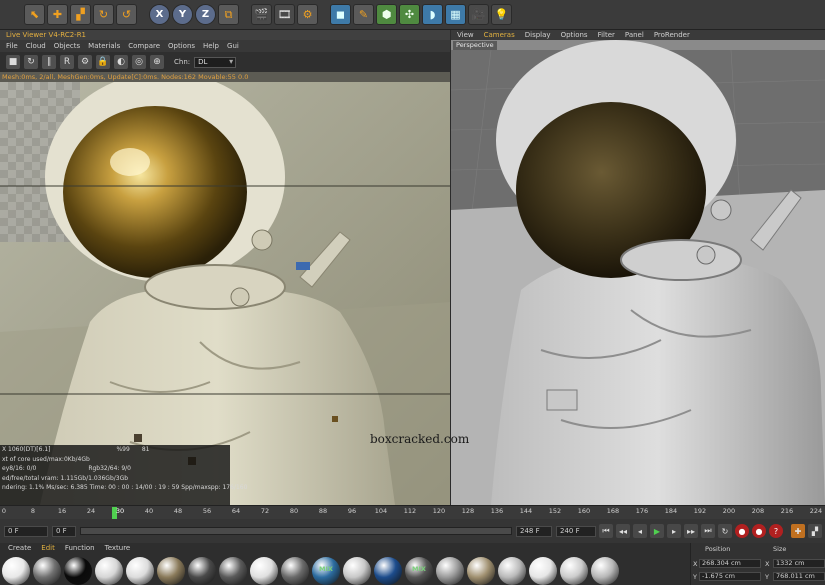 The width and height of the screenshot is (825, 585). Describe the element at coordinates (725, 531) in the screenshot. I see `loop-icon: ↻` at that location.